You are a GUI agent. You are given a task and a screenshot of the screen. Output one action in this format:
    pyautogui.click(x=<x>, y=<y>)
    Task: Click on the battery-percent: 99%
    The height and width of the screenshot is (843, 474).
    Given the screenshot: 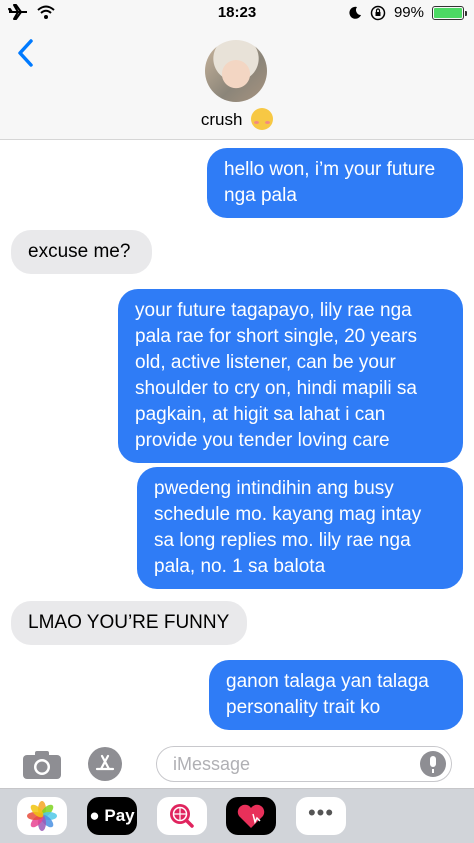 What is the action you would take?
    pyautogui.click(x=408, y=12)
    